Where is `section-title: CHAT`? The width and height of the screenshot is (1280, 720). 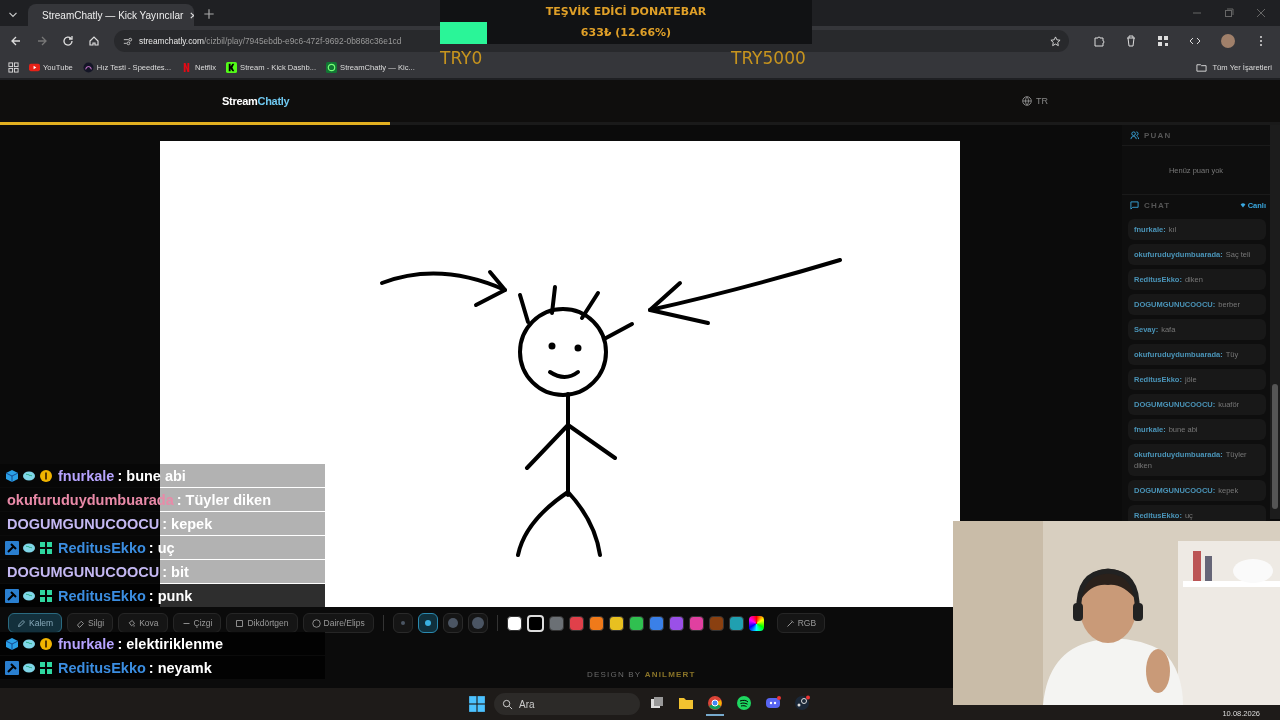 section-title: CHAT is located at coordinates (1157, 205).